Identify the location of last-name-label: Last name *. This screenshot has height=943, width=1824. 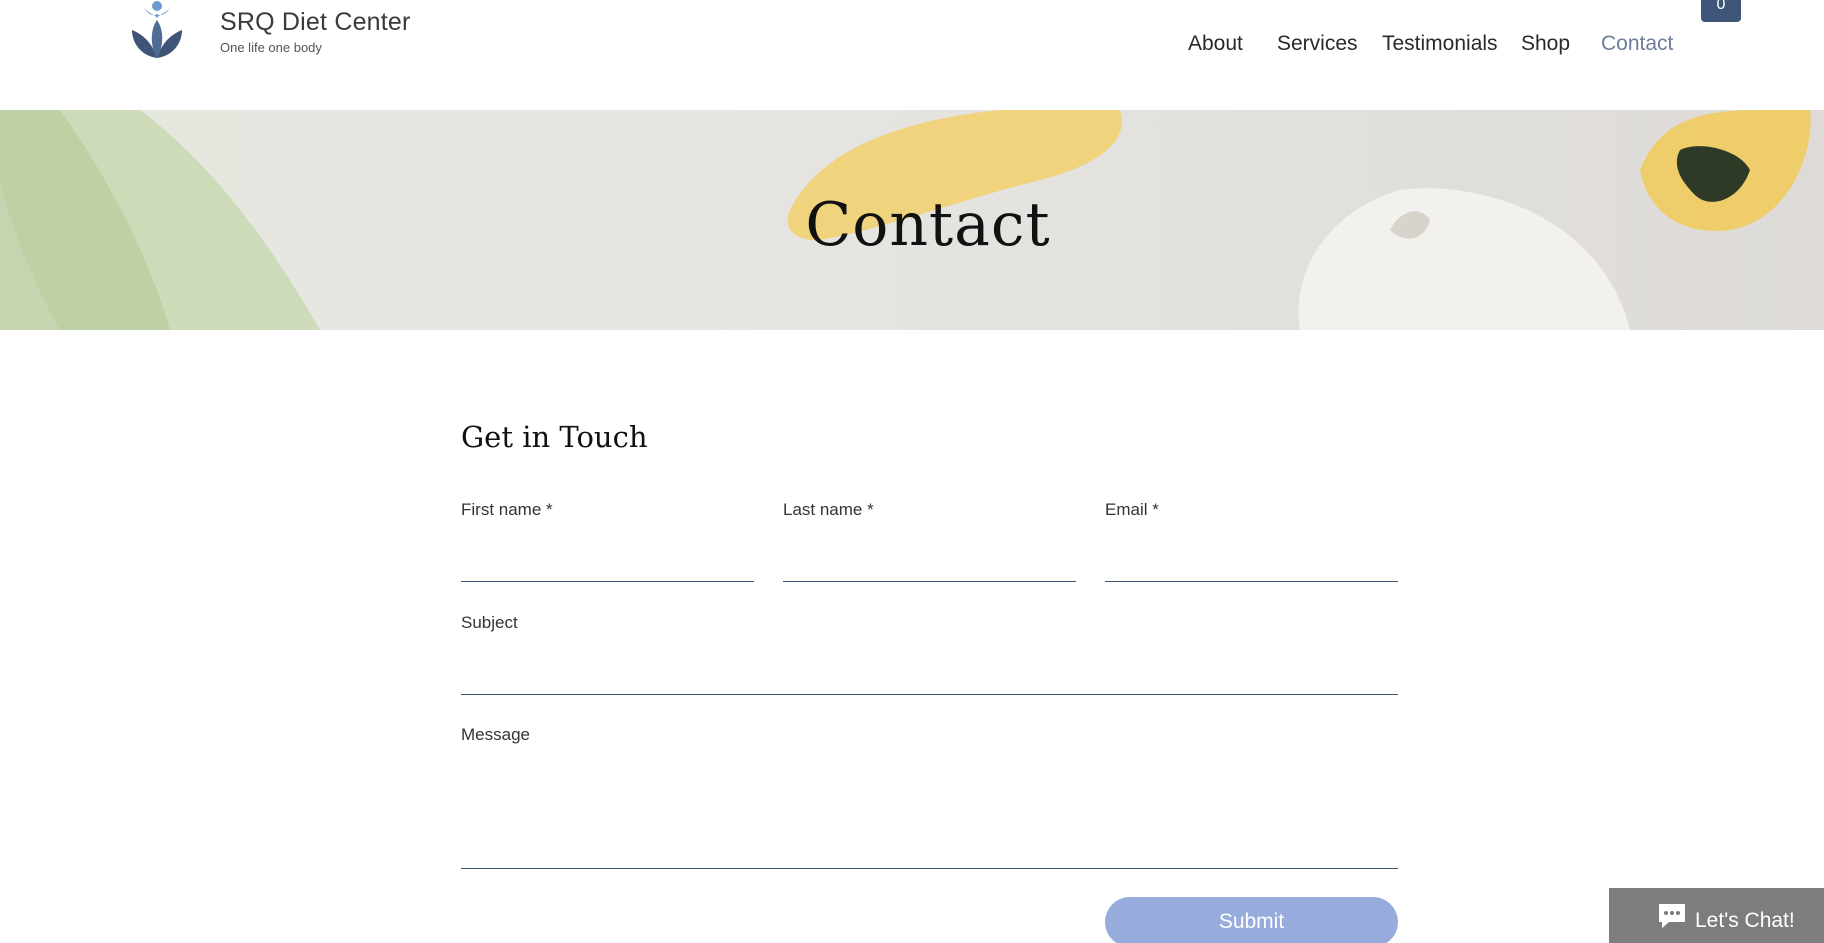
(828, 509).